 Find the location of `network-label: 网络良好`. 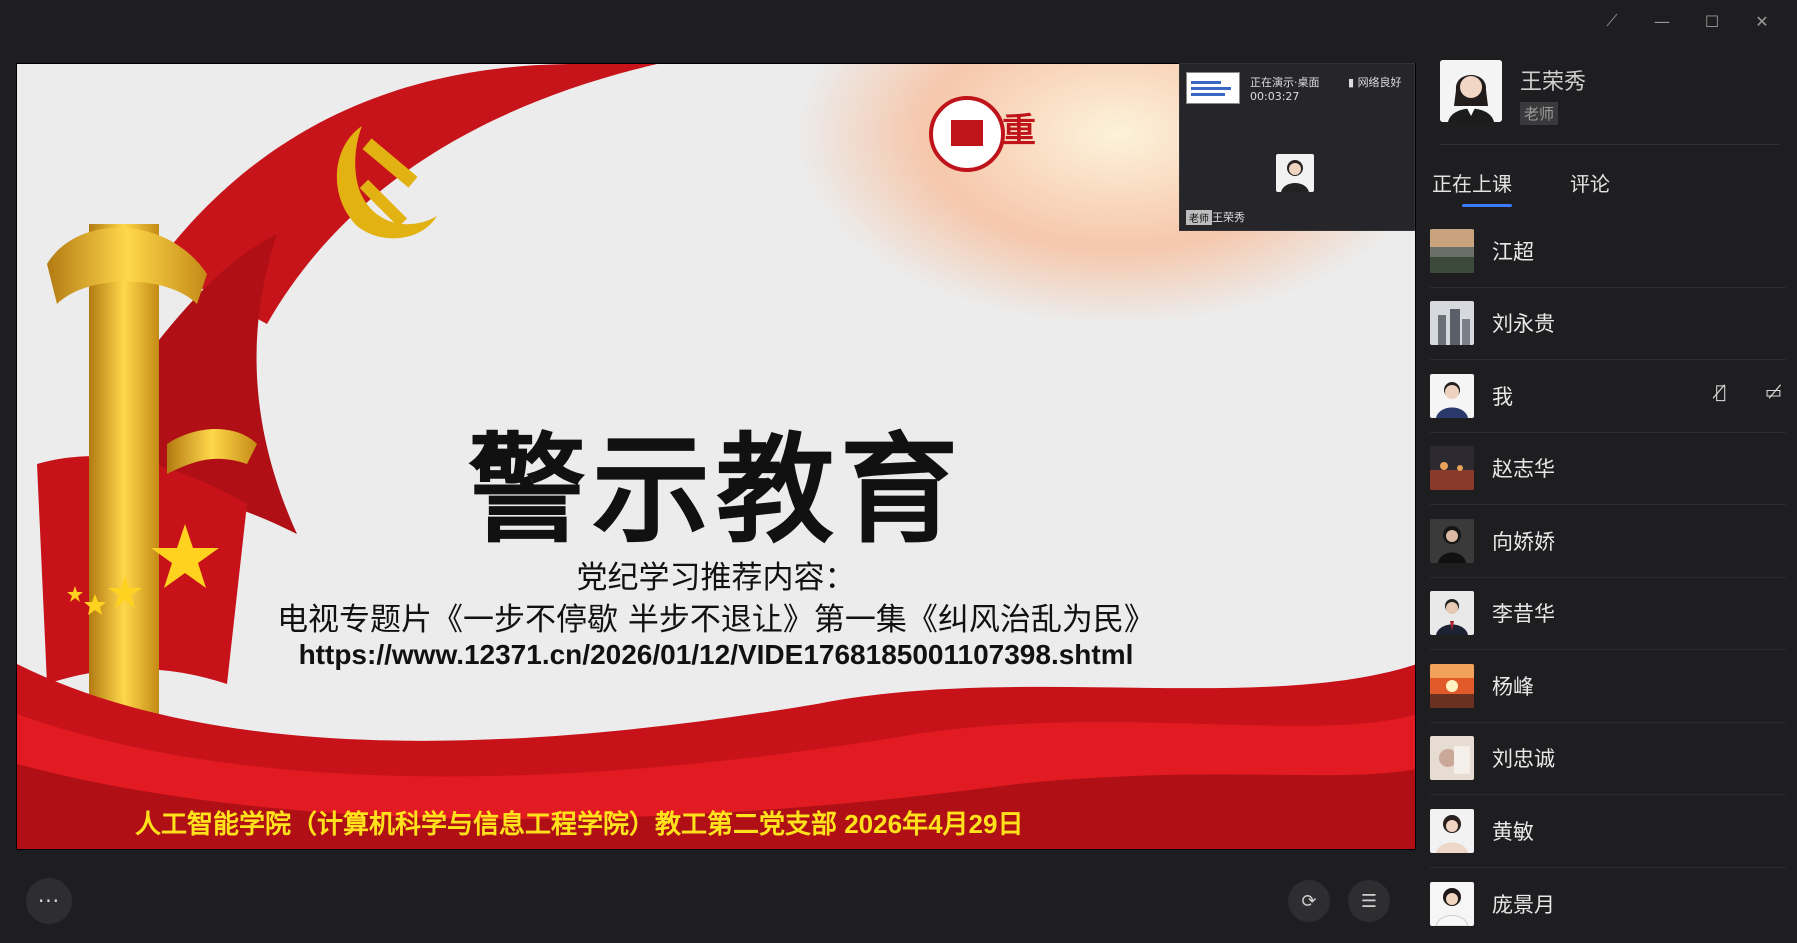

network-label: 网络良好 is located at coordinates (1379, 82).